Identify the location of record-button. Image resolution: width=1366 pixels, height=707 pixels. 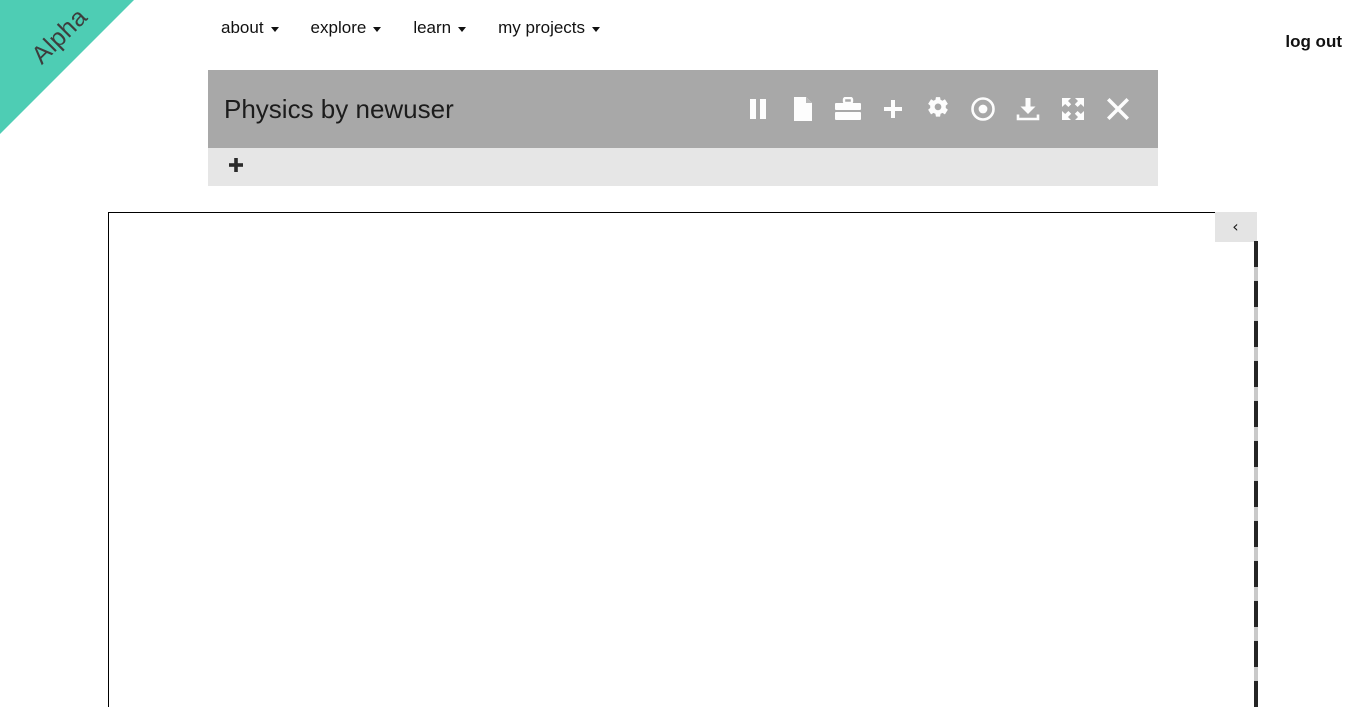
(982, 109).